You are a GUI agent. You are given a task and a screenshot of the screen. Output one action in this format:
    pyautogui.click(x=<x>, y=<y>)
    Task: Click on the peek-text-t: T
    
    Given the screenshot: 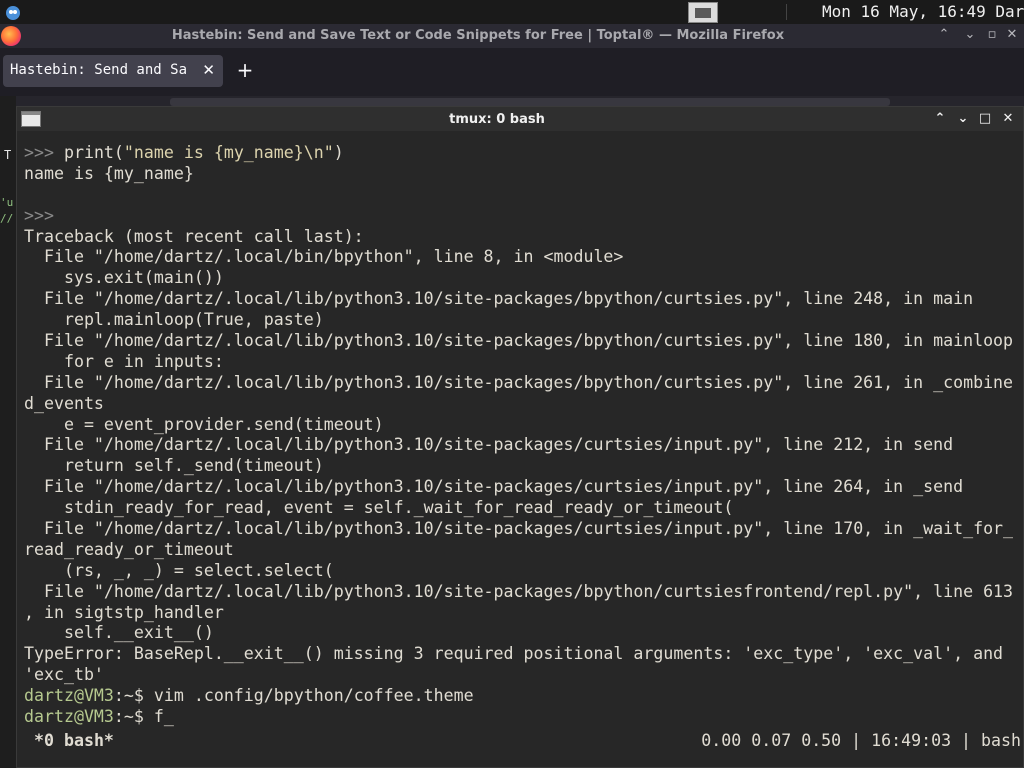 What is the action you would take?
    pyautogui.click(x=8, y=155)
    